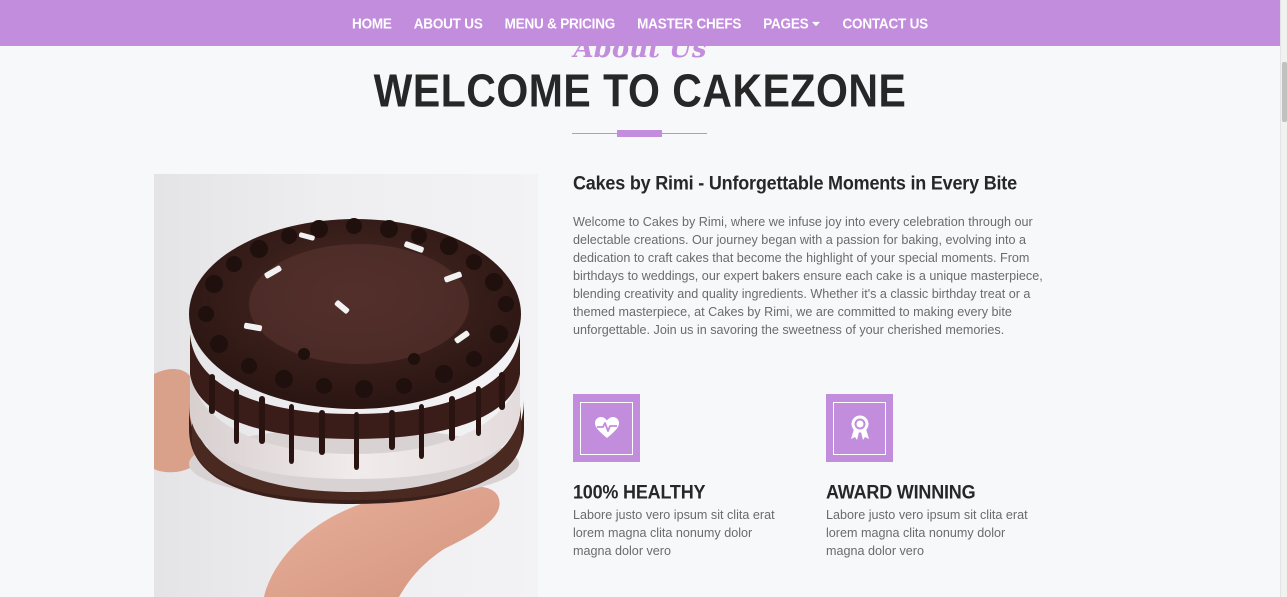  What do you see at coordinates (901, 492) in the screenshot?
I see `feature-title: AWARD WINNING` at bounding box center [901, 492].